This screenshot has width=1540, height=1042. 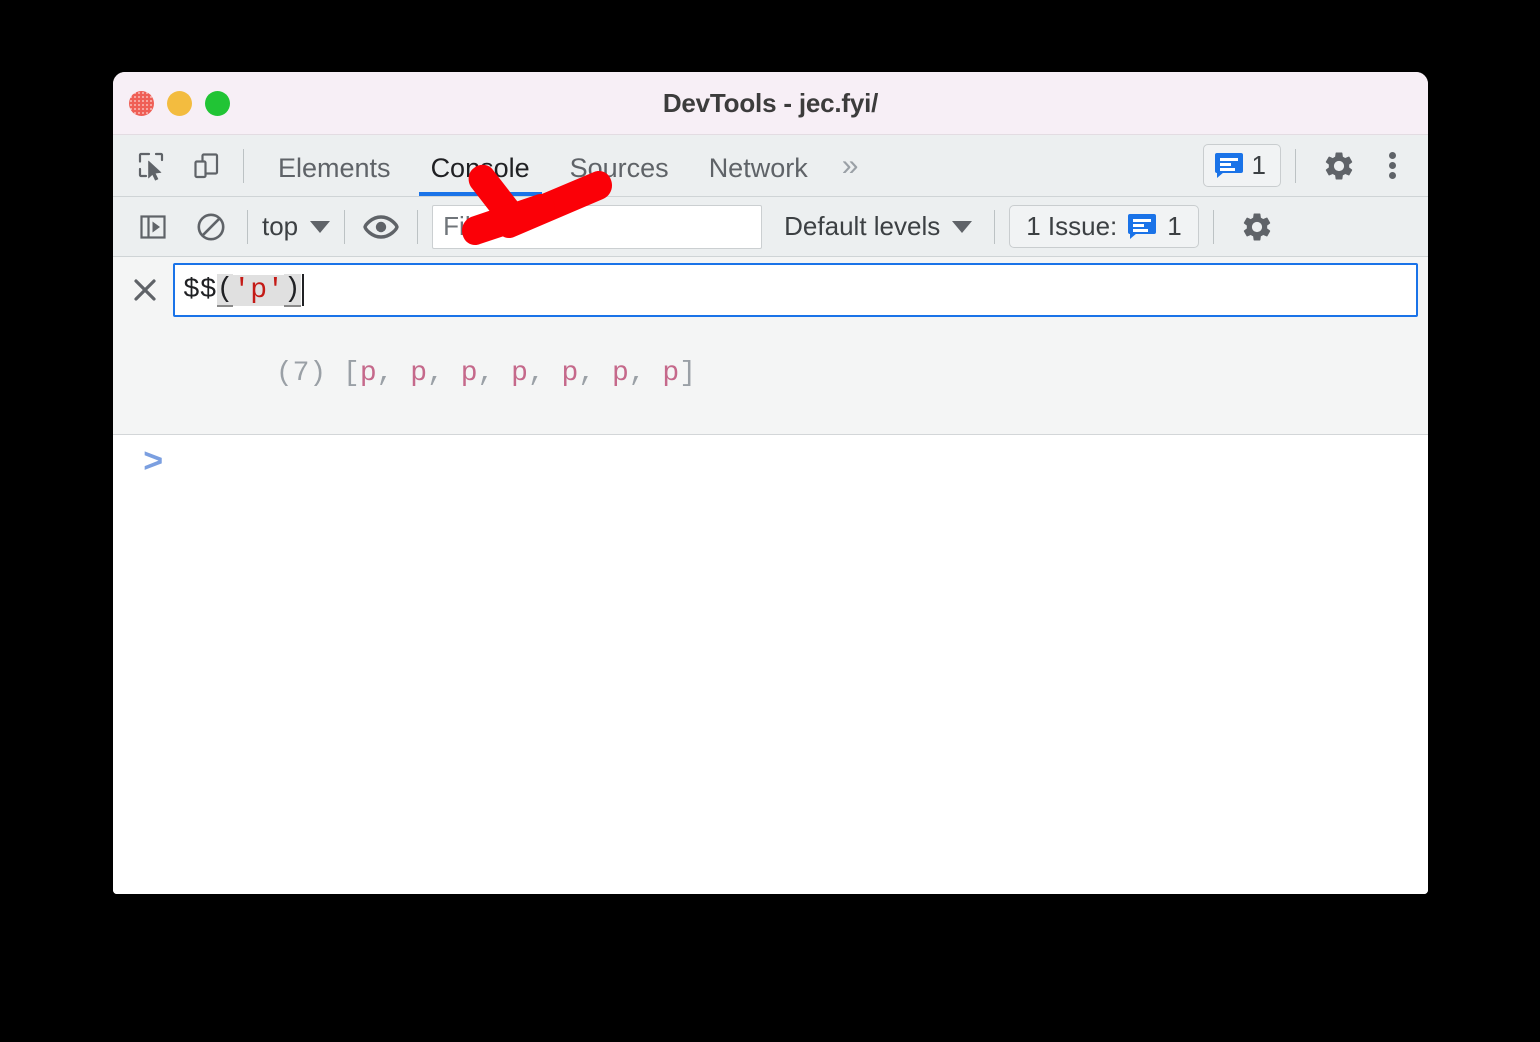 What do you see at coordinates (795, 290) in the screenshot?
I see `live-expression-input: $$('p')` at bounding box center [795, 290].